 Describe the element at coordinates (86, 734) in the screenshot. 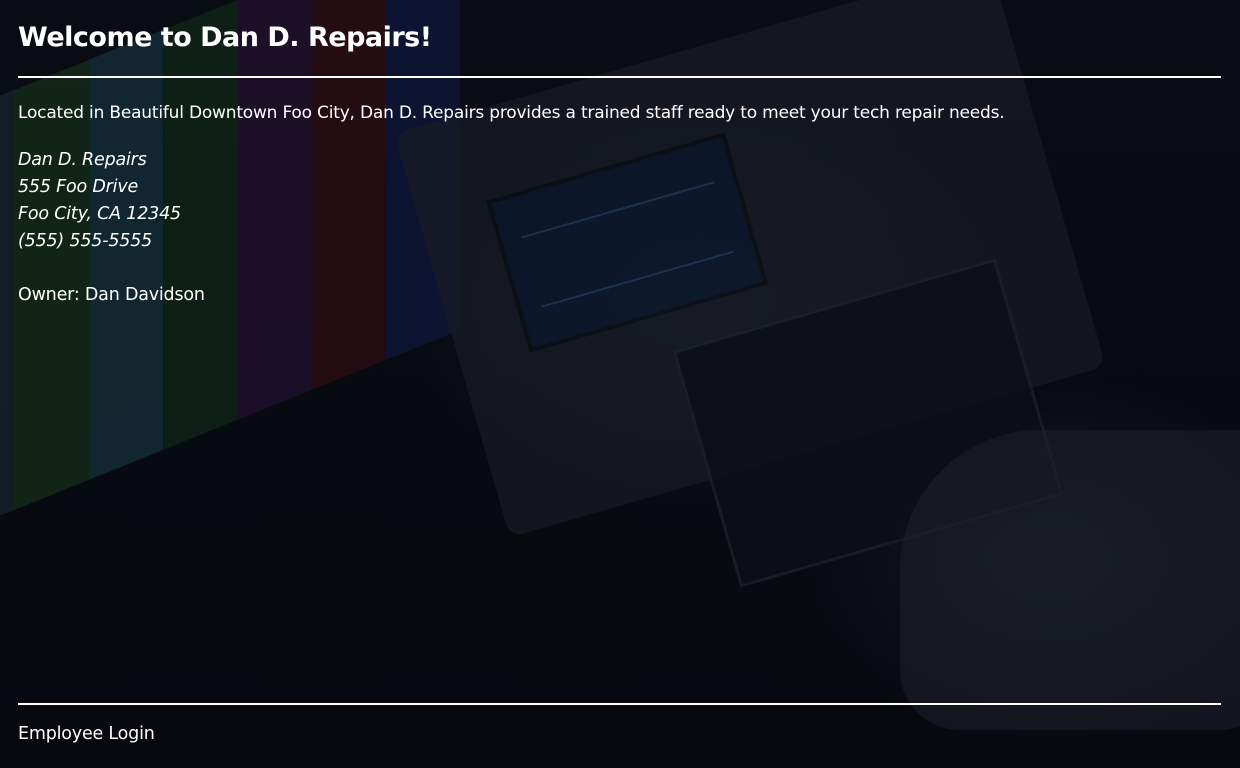

I see `employee-login-link: Employee Login` at that location.